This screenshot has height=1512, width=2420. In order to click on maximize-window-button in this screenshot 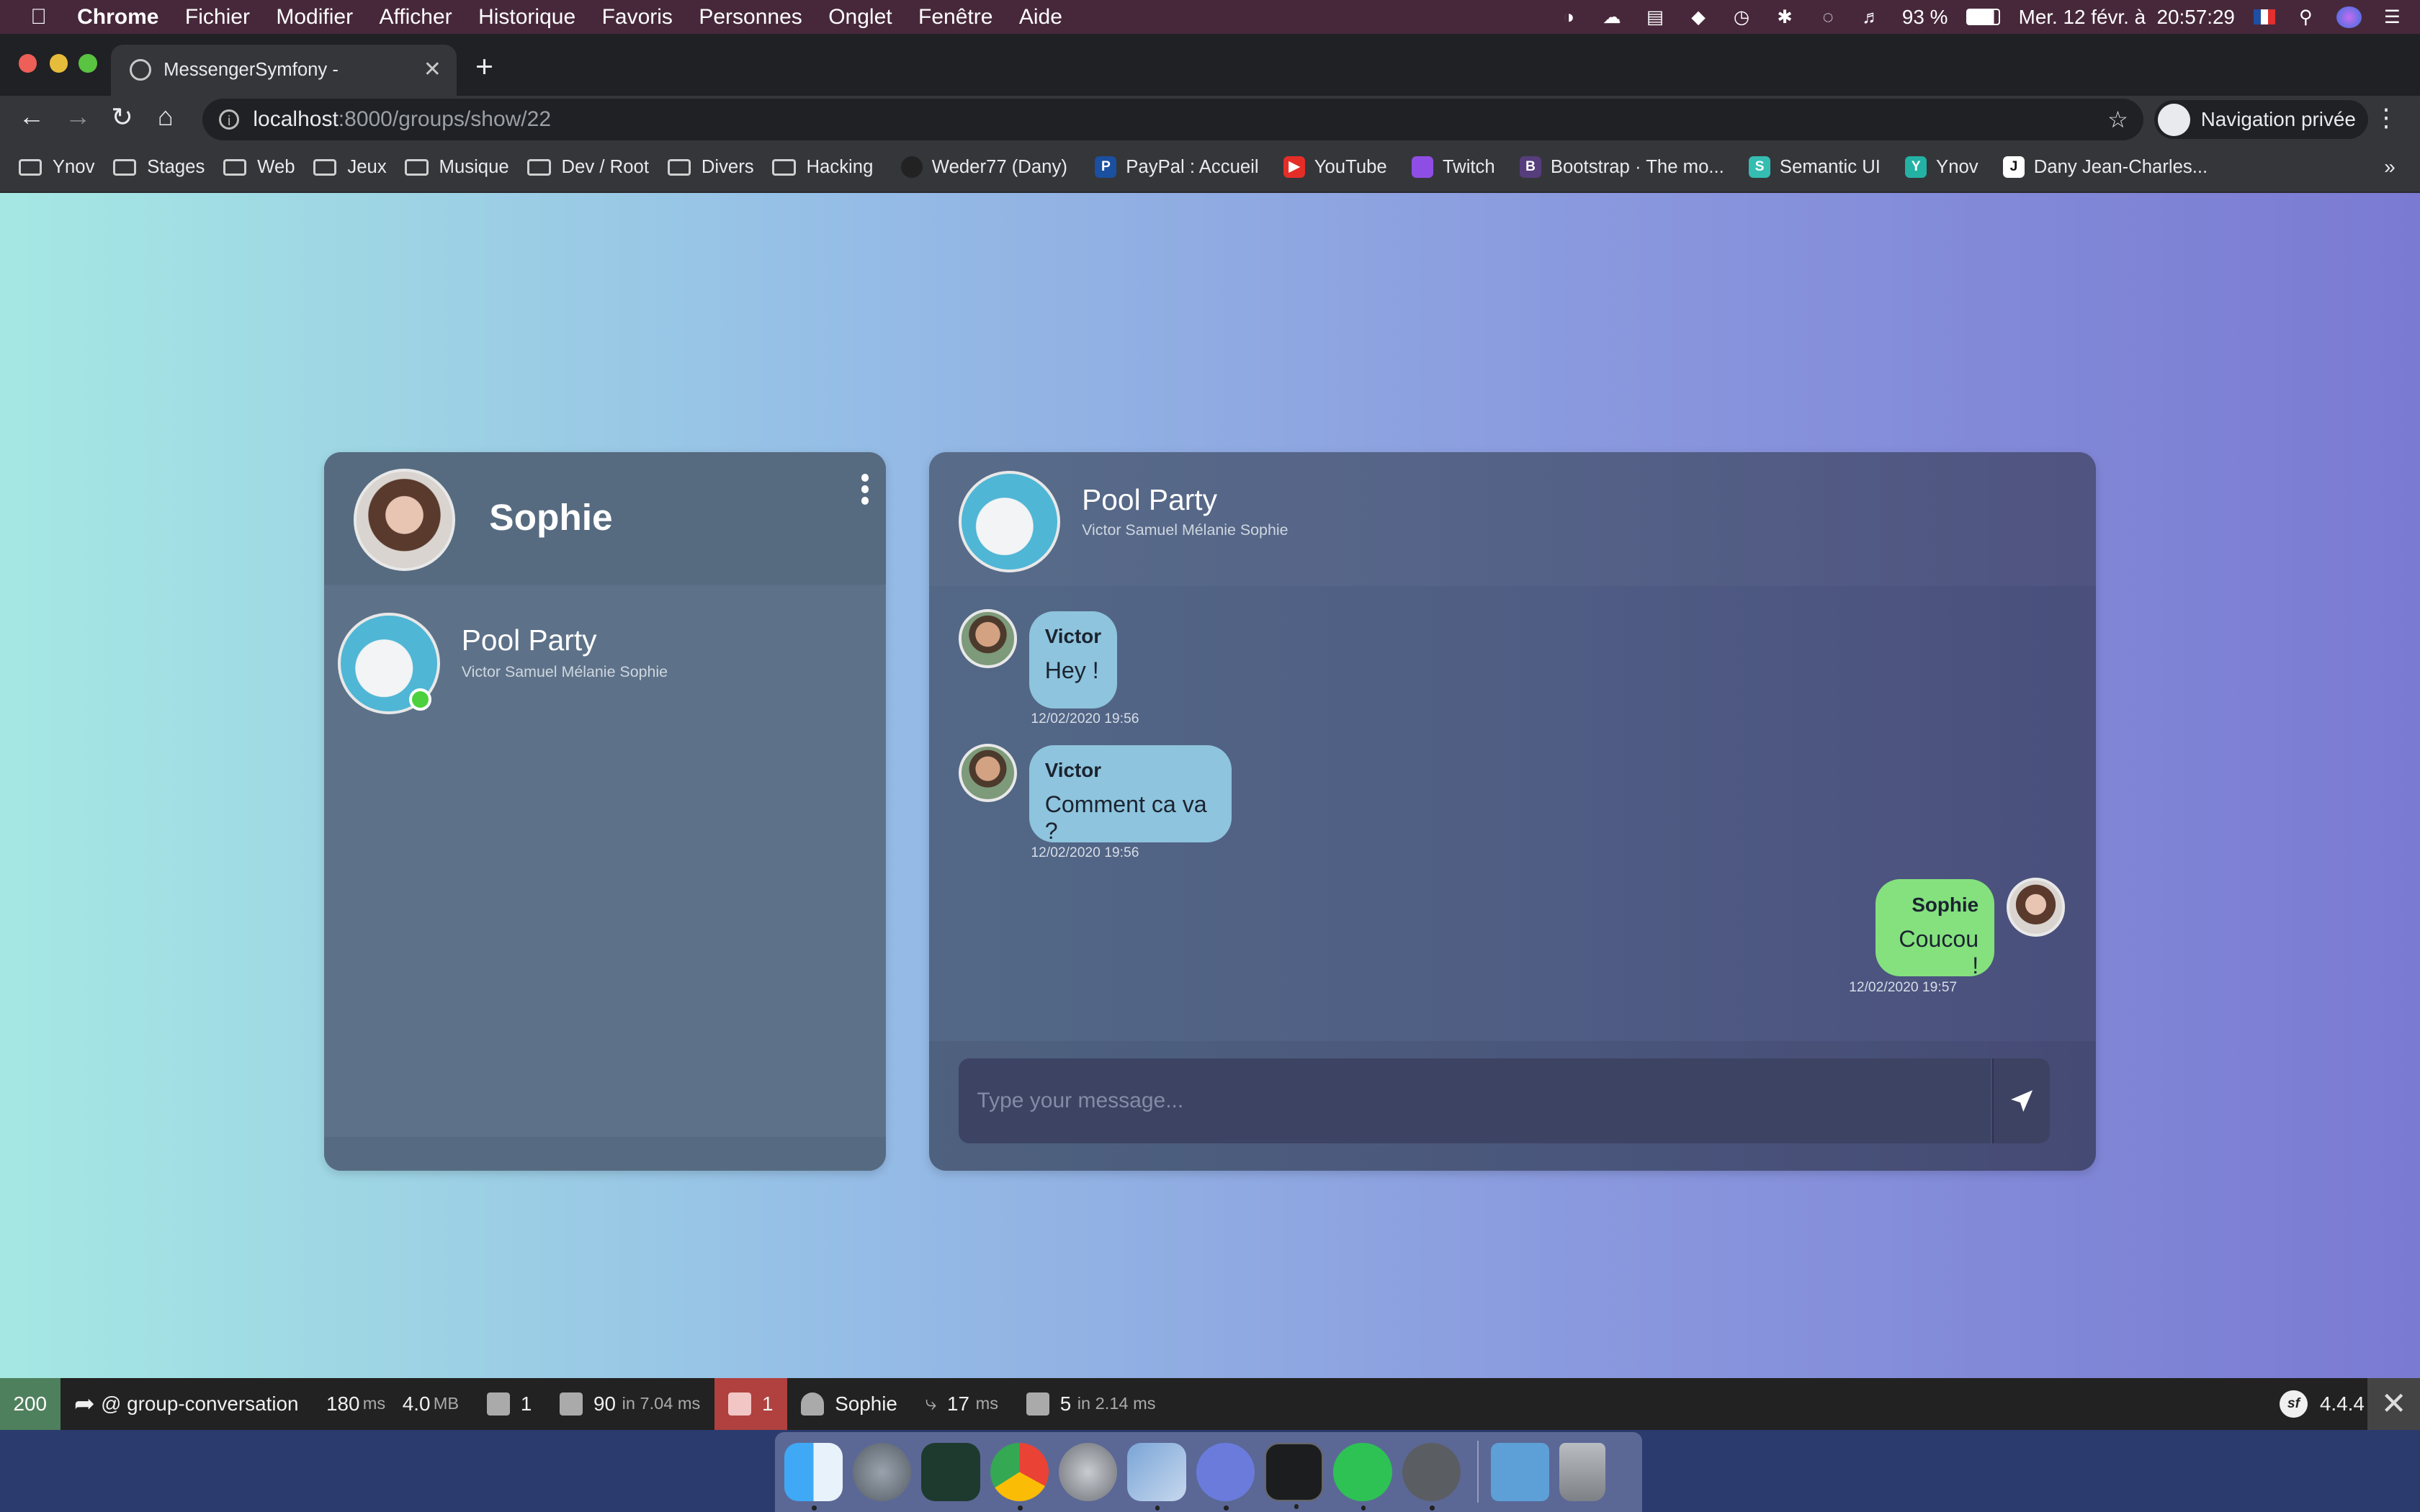, I will do `click(88, 63)`.